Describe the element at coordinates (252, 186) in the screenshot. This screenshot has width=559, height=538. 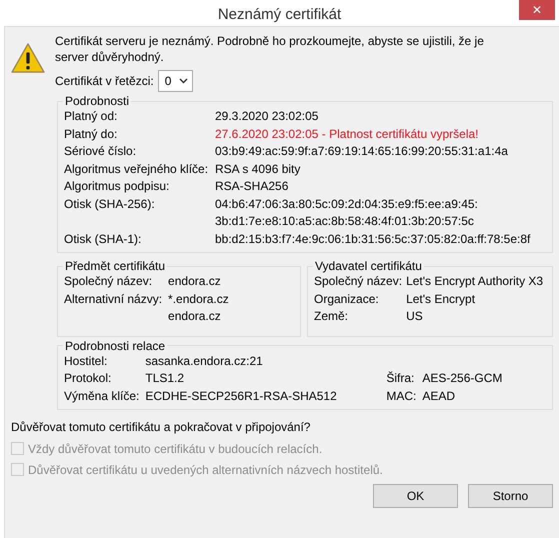
I see `field-value: RSA-SHA256` at that location.